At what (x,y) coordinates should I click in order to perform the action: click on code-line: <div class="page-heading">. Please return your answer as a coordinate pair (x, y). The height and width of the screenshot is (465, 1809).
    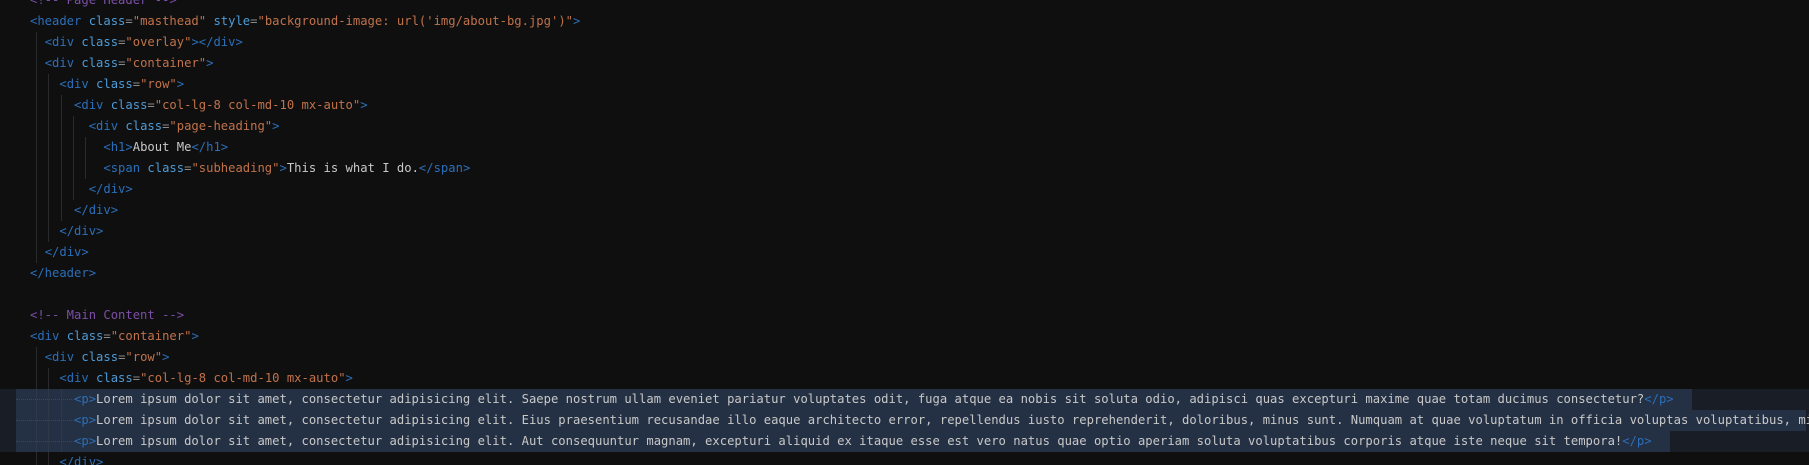
    Looking at the image, I should click on (904, 126).